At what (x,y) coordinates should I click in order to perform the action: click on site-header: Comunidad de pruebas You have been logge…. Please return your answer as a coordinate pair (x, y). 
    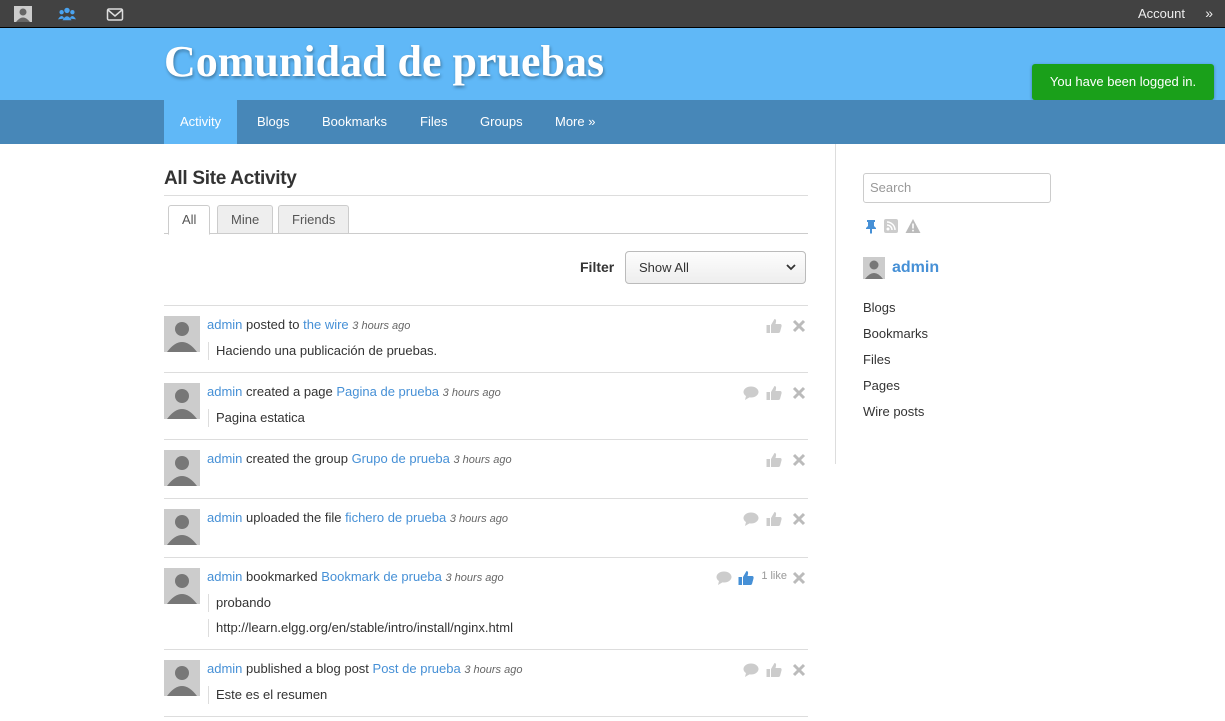
    Looking at the image, I should click on (612, 64).